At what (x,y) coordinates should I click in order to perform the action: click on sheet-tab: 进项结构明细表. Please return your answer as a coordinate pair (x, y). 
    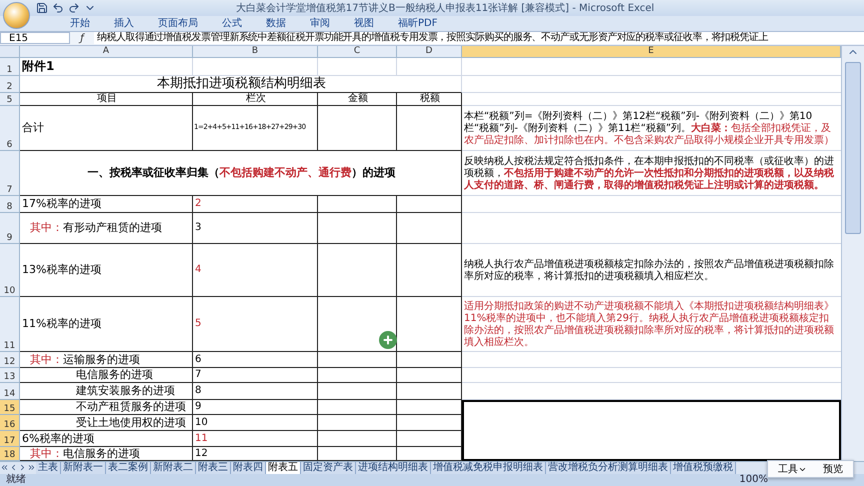
    Looking at the image, I should click on (393, 468).